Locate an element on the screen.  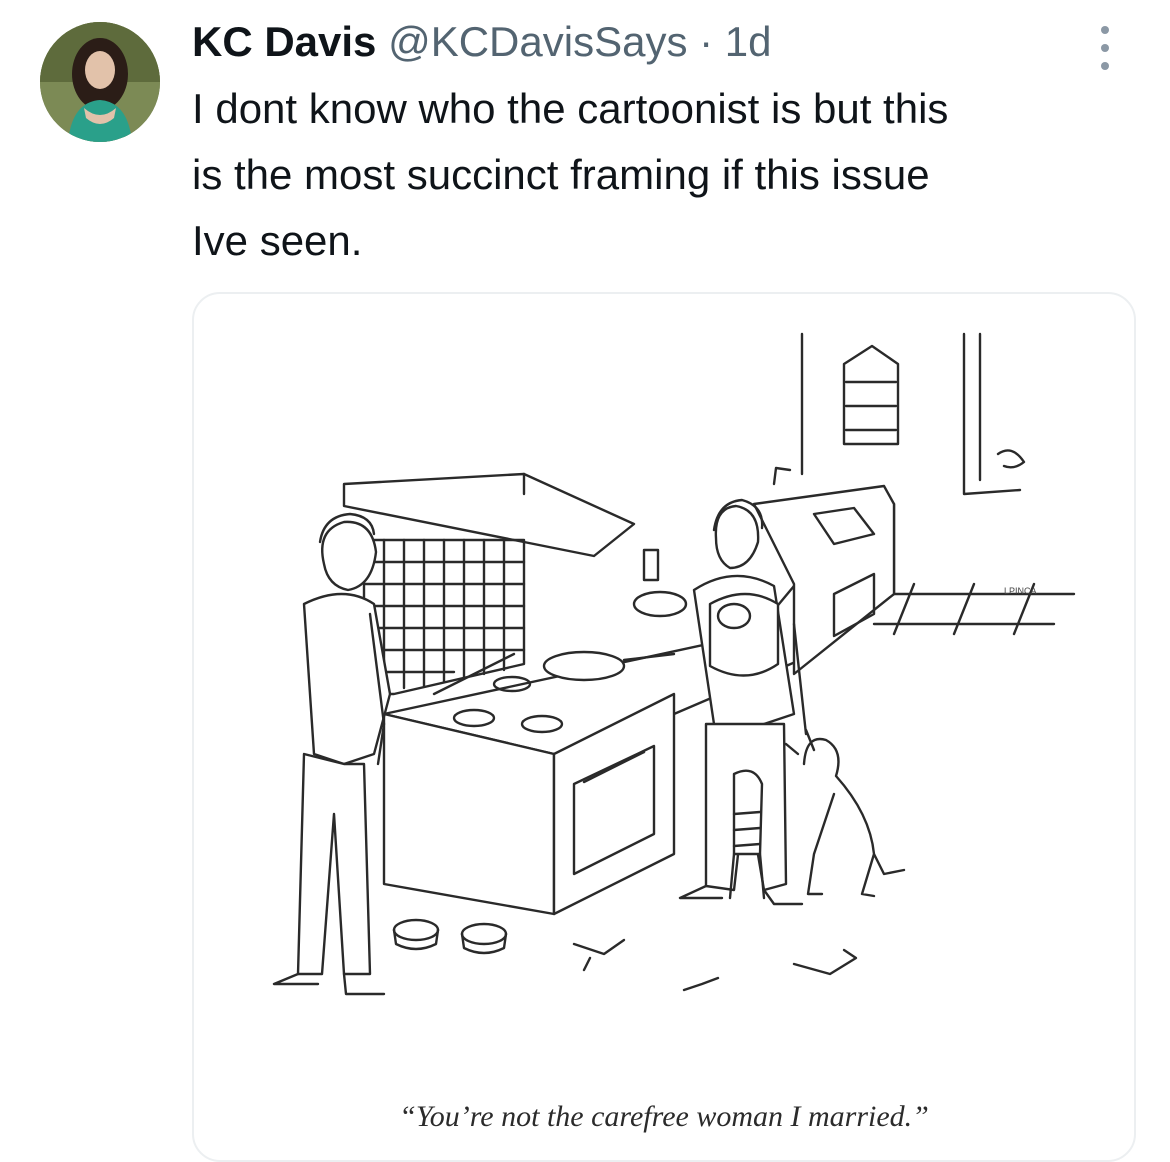
spice-rack is located at coordinates (871, 395).